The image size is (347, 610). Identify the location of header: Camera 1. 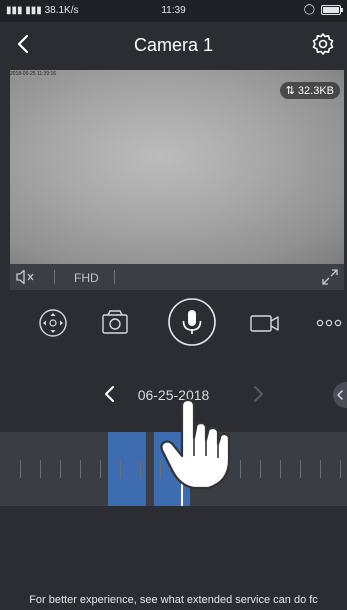
(173, 45).